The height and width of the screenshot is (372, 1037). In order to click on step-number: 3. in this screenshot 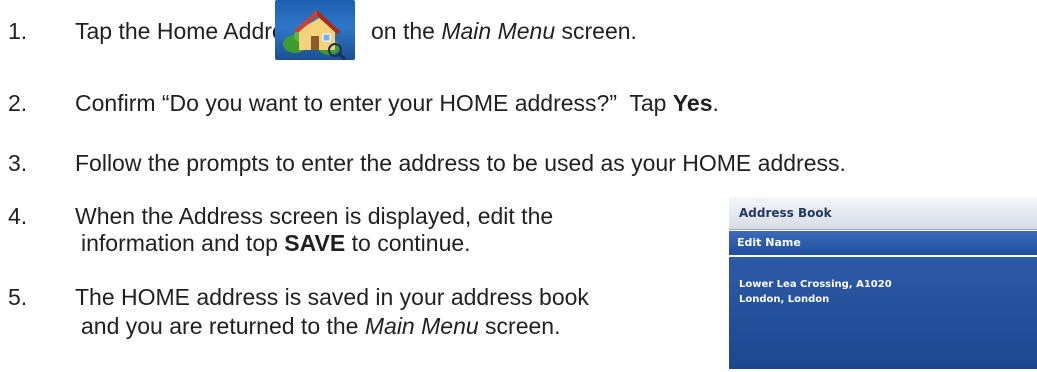, I will do `click(18, 163)`.